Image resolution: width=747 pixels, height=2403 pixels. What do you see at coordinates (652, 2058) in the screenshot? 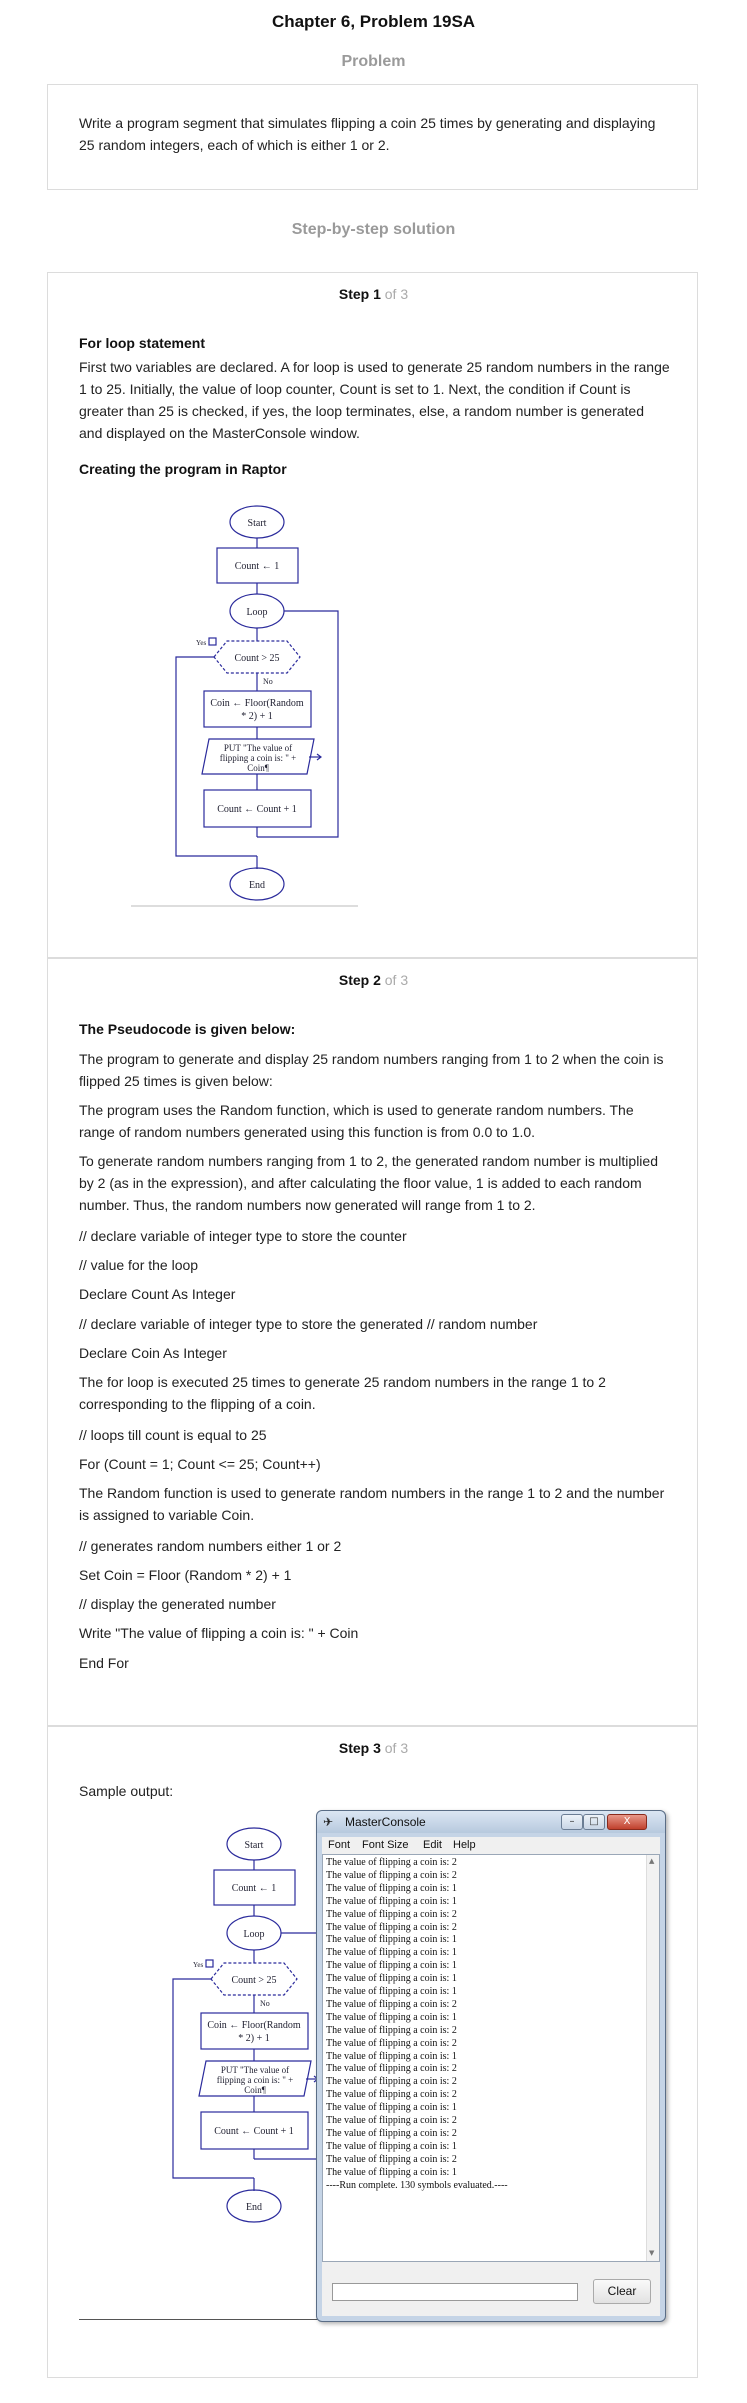
I see `console-scrollbar: ▲ ▼` at bounding box center [652, 2058].